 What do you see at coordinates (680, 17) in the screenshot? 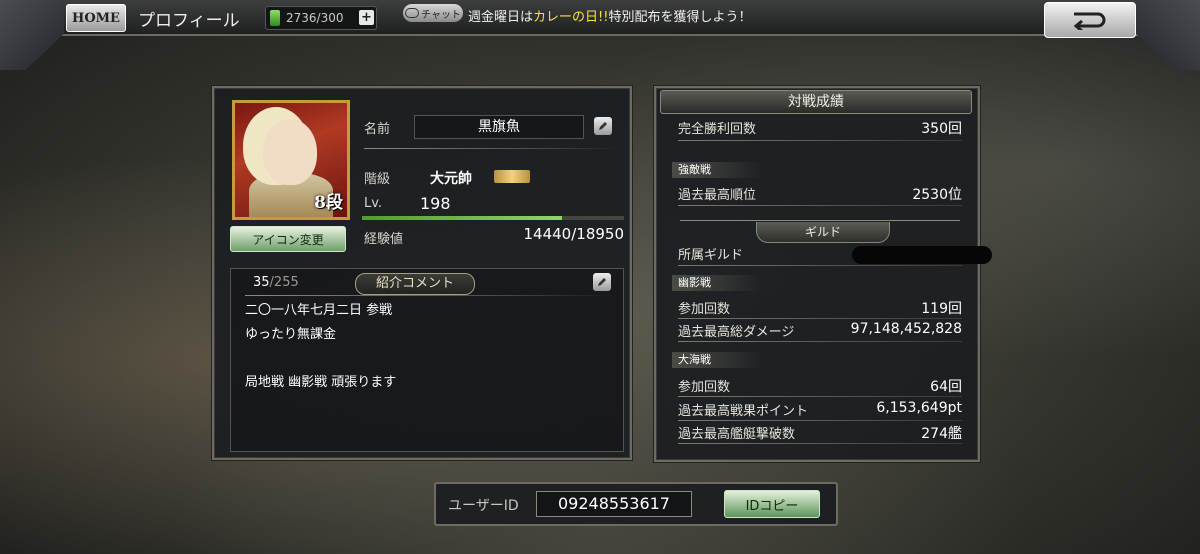
I see `ticker-suffix: 特別配布を獲得しよう！` at bounding box center [680, 17].